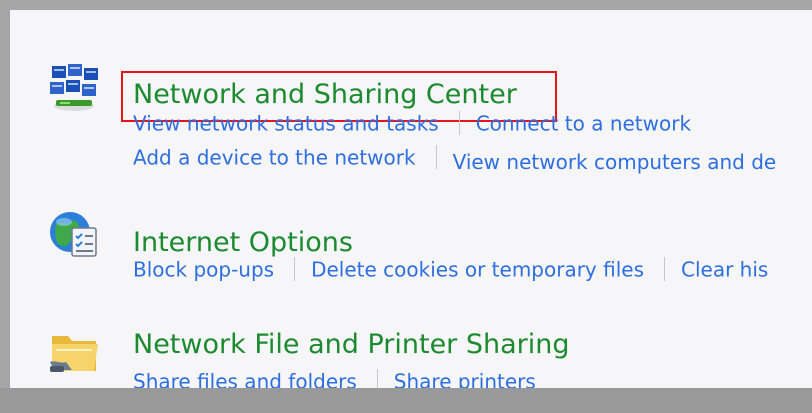  Describe the element at coordinates (245, 379) in the screenshot. I see `share-files-link: Share files and folders` at that location.